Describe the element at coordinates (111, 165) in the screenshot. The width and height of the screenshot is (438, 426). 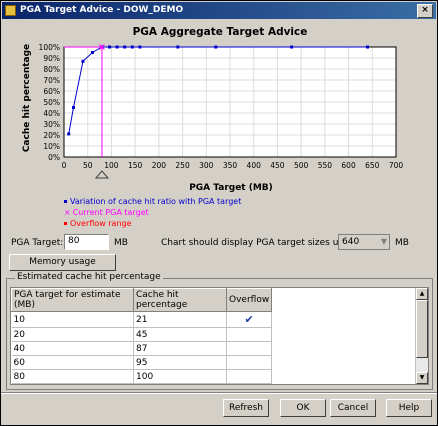
I see `x-tick-label: 100` at that location.